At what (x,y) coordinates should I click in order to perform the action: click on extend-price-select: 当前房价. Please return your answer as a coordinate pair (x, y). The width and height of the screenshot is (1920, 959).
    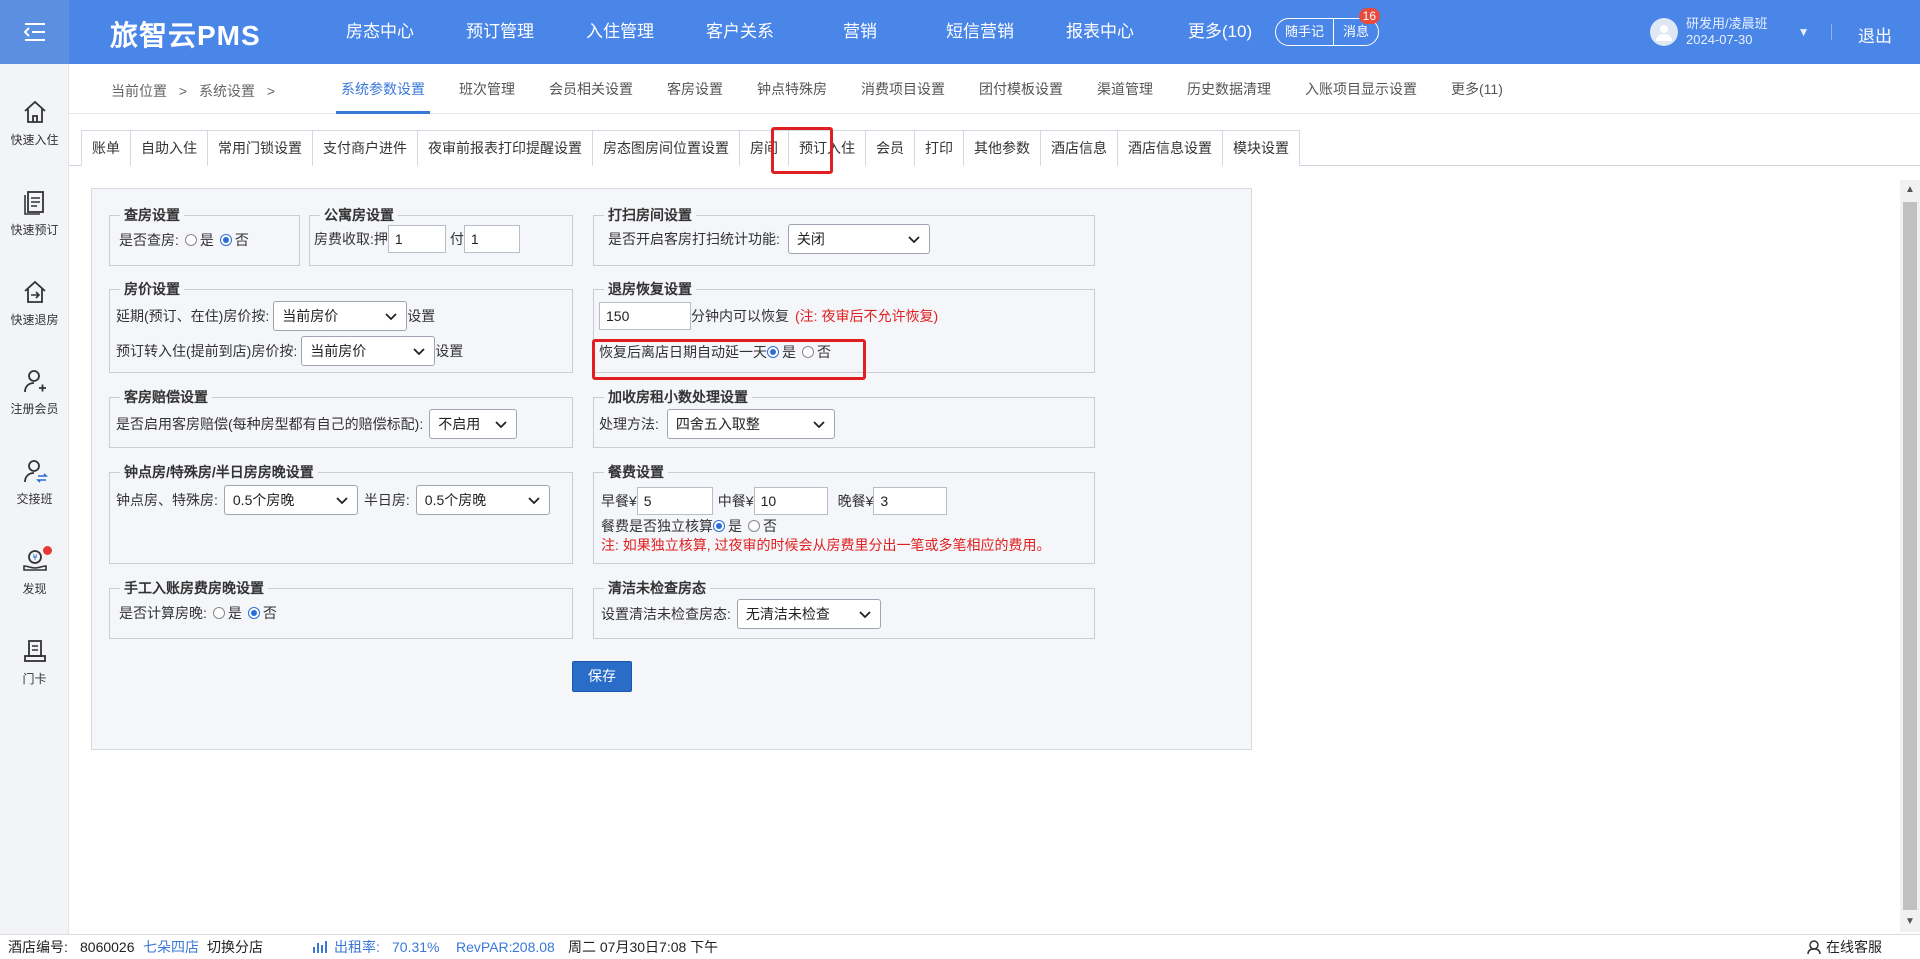
    Looking at the image, I should click on (340, 316).